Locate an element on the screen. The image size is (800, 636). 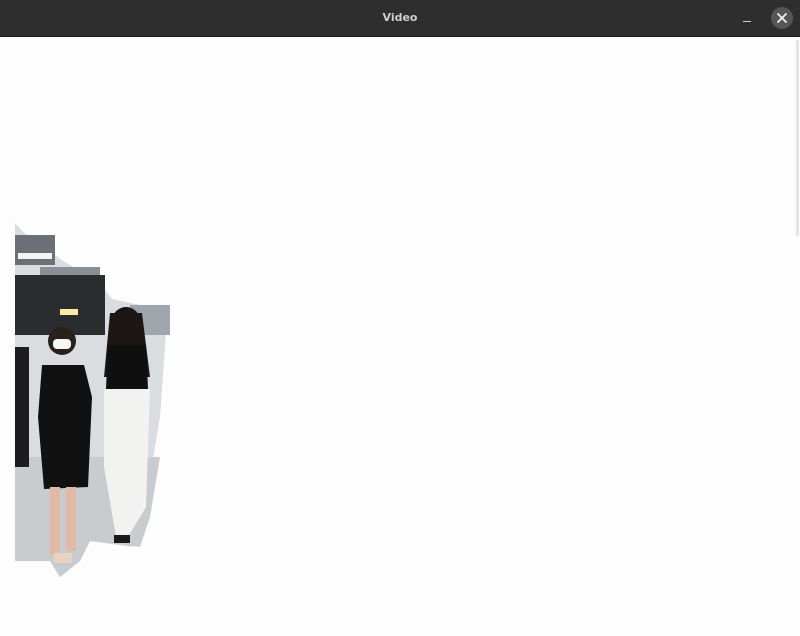
girl-leg-left is located at coordinates (55, 521).